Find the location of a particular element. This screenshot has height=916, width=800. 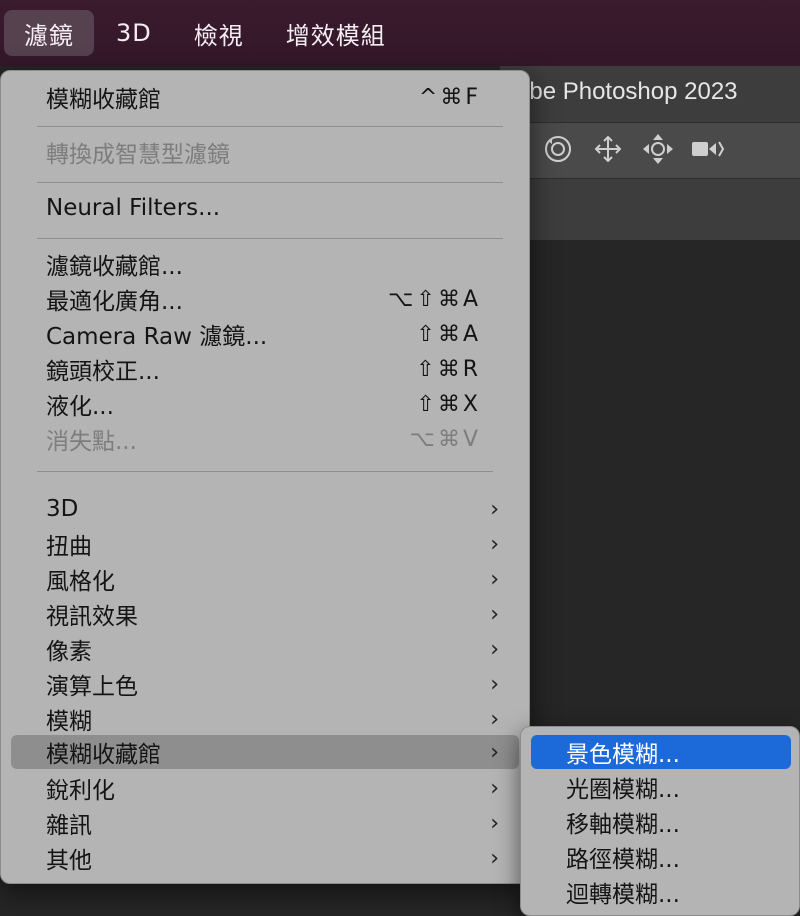

menu-item-vanishing-point: 消失點... ⌥⌘V is located at coordinates (265, 439).